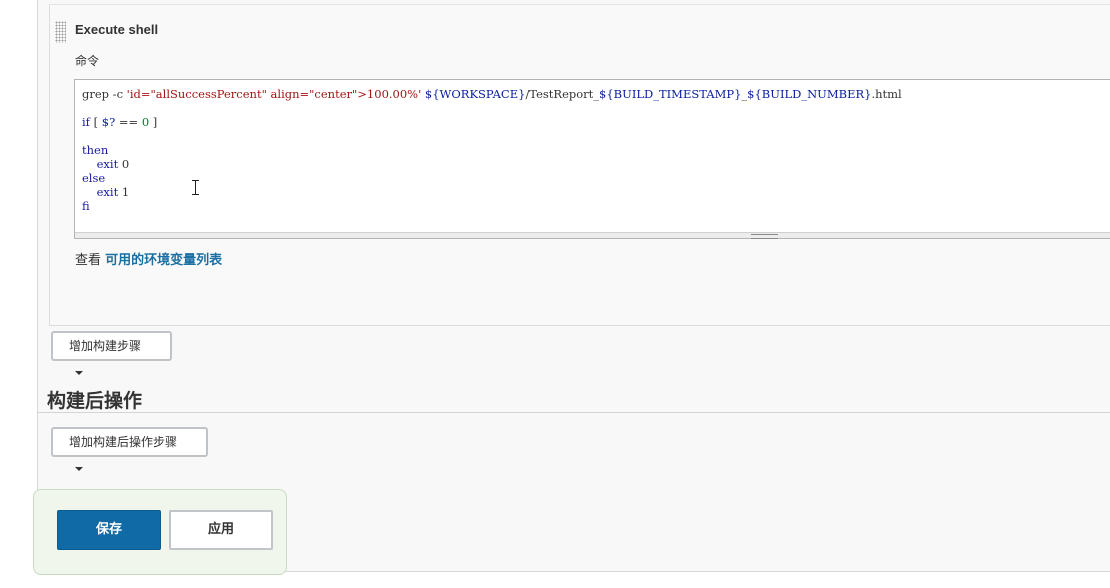 Image resolution: width=1110 pixels, height=588 pixels. I want to click on env-vars-prefix: 查看, so click(90, 260).